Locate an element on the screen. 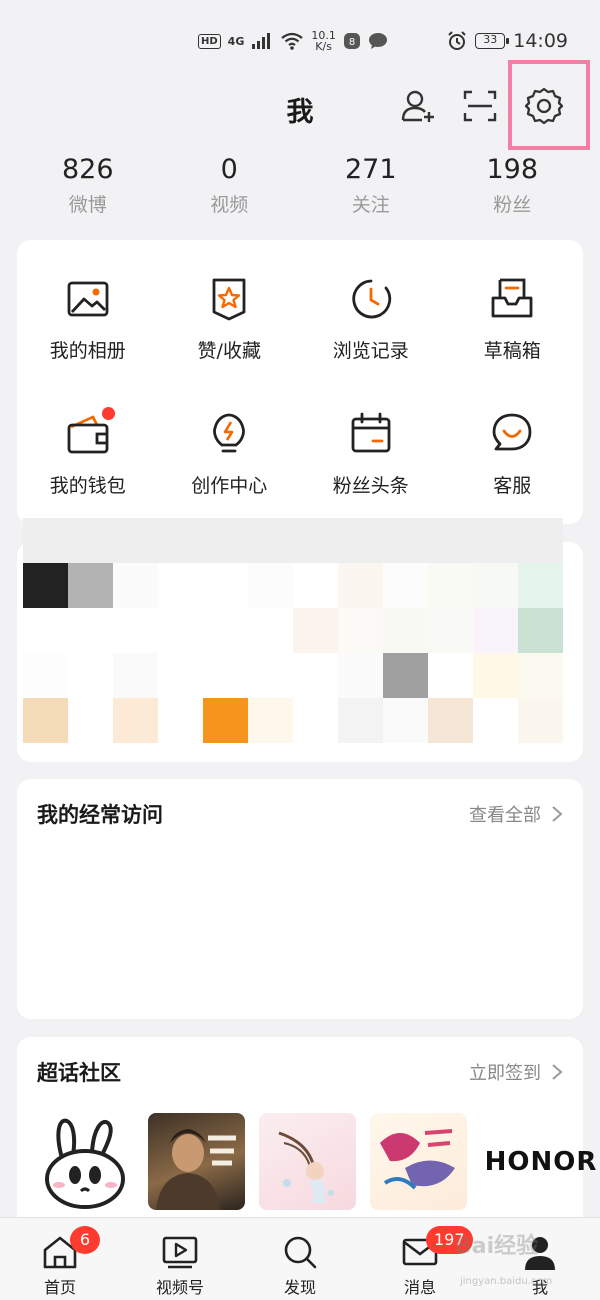 Image resolution: width=600 pixels, height=1300 pixels. honor-brand-text: HONOR is located at coordinates (540, 1161).